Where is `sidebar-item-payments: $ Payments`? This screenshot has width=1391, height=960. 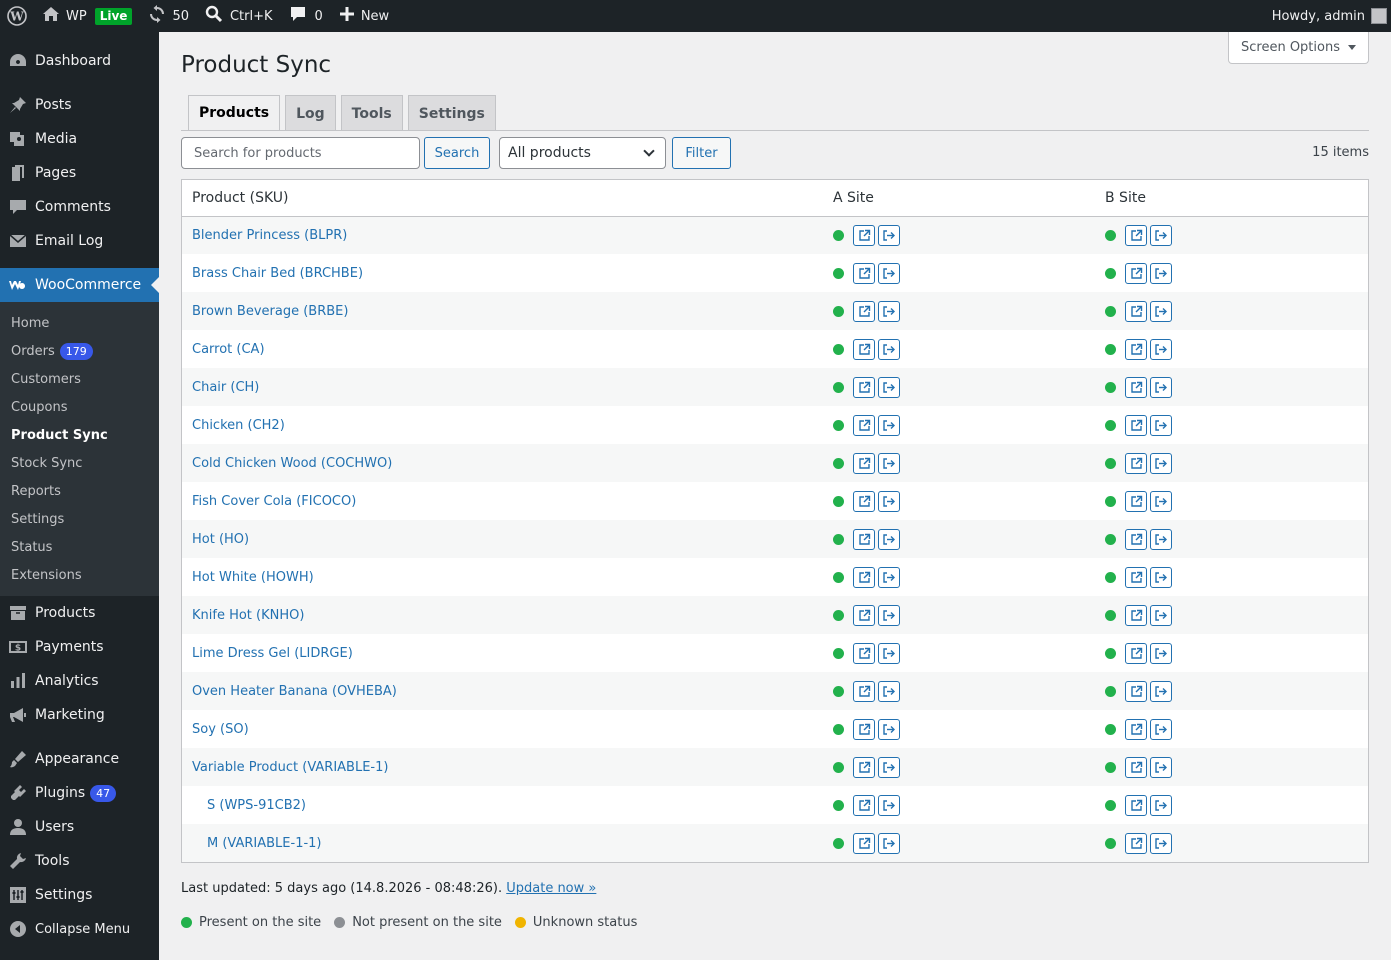 sidebar-item-payments: $ Payments is located at coordinates (79, 647).